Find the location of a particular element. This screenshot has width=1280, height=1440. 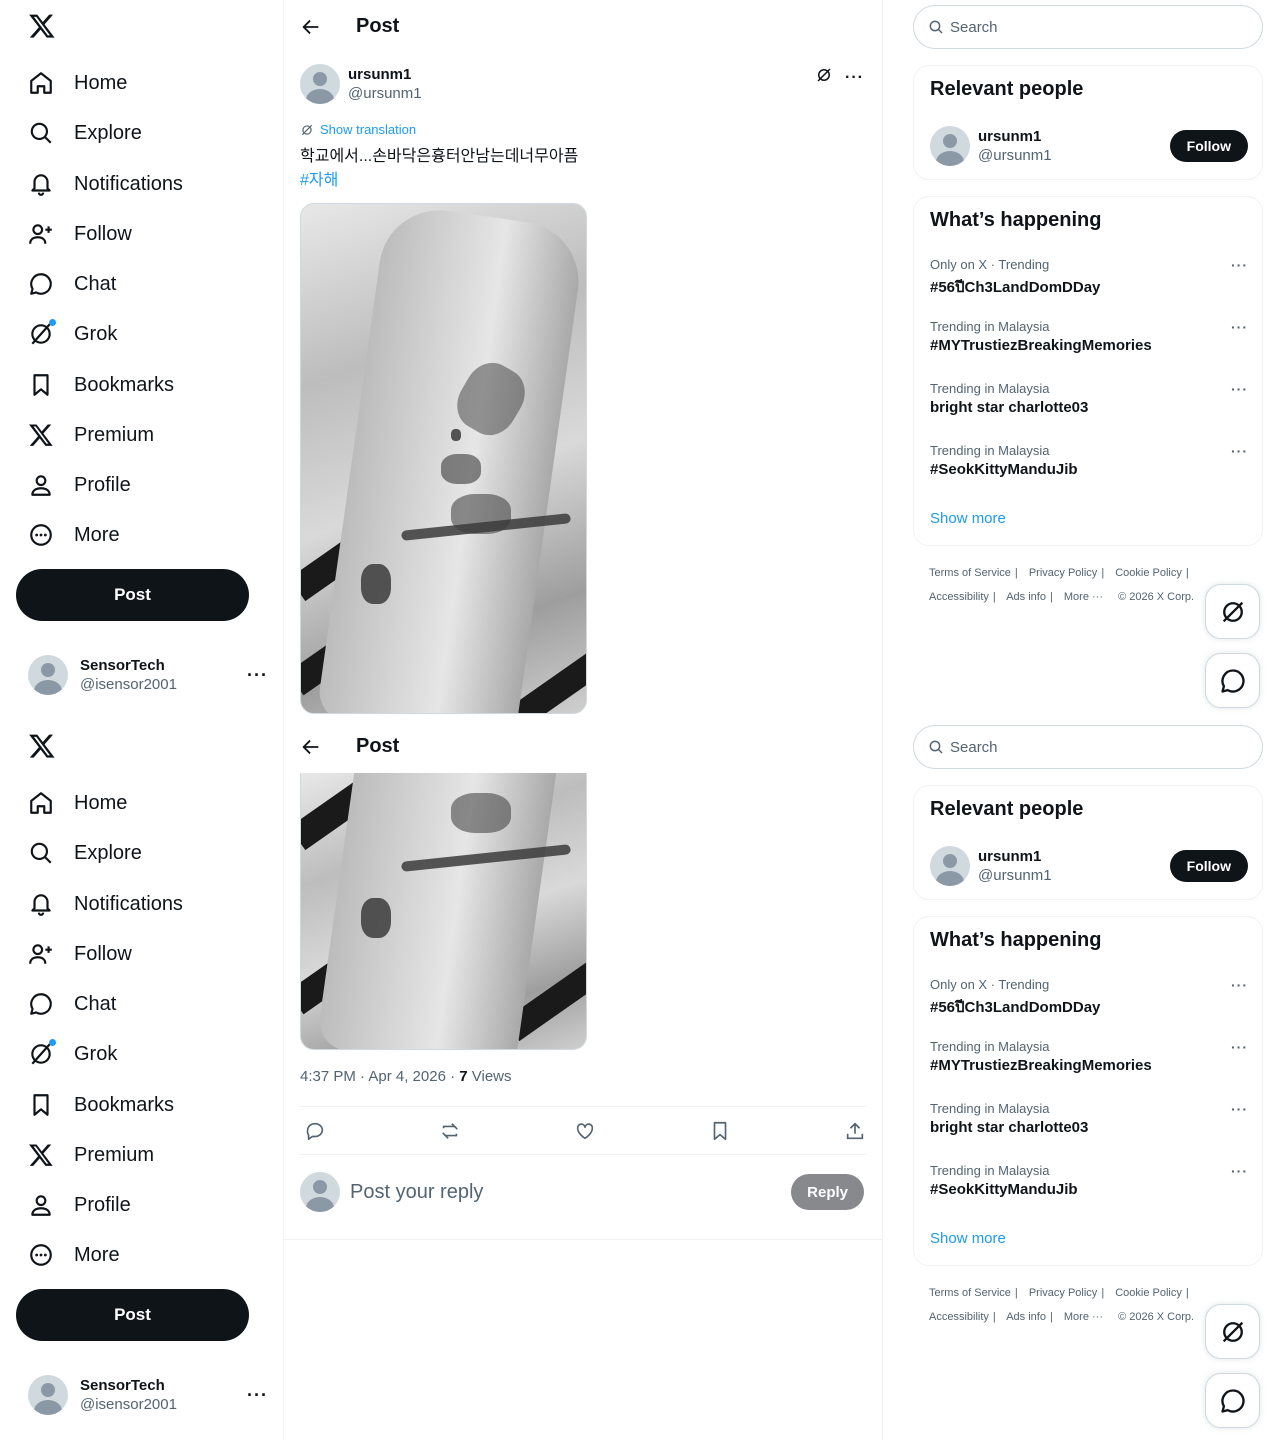

bookmark-icon is located at coordinates (720, 1131).